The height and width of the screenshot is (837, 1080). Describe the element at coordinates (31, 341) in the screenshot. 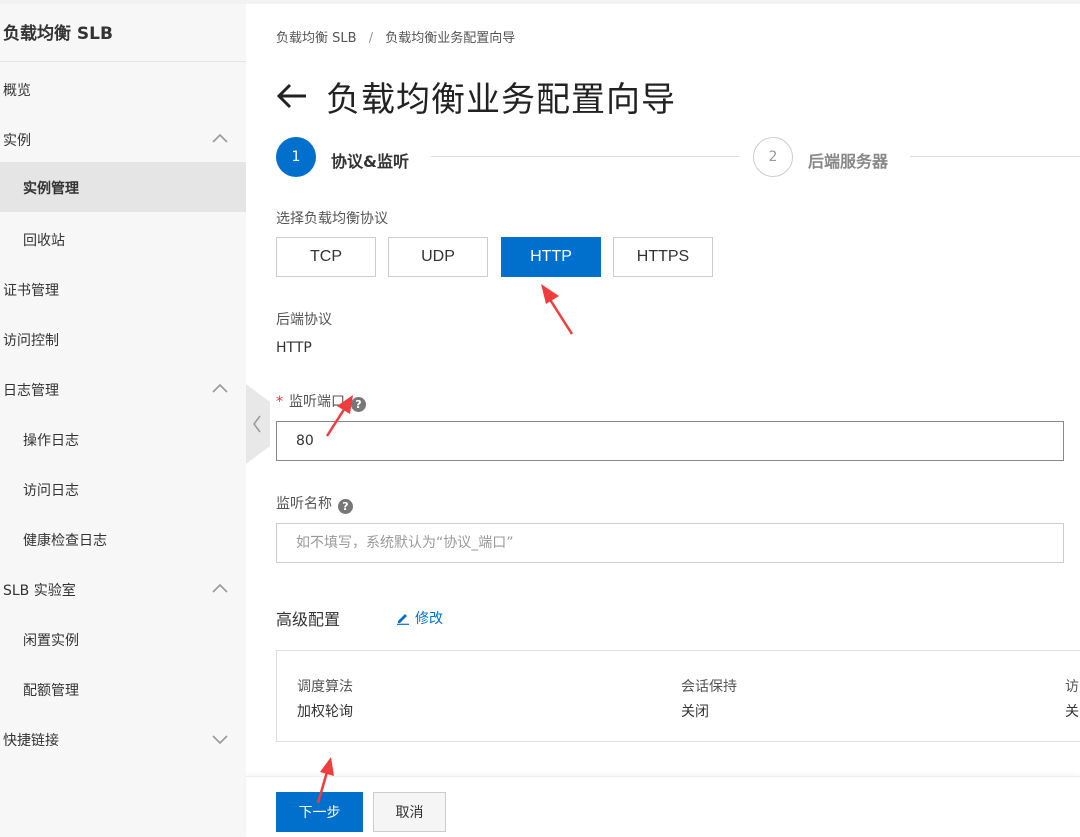

I see `sidebar-item-label: 访问控制` at that location.